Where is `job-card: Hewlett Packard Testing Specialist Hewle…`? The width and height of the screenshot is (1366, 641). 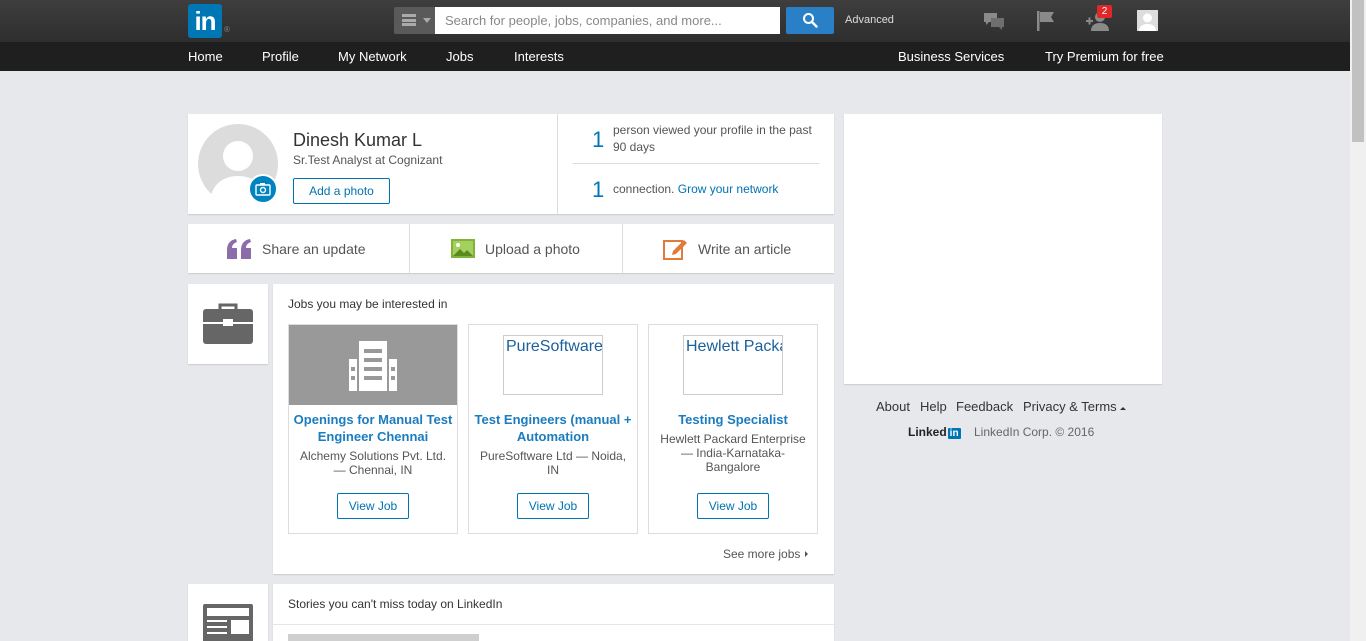 job-card: Hewlett Packard Testing Specialist Hewle… is located at coordinates (733, 429).